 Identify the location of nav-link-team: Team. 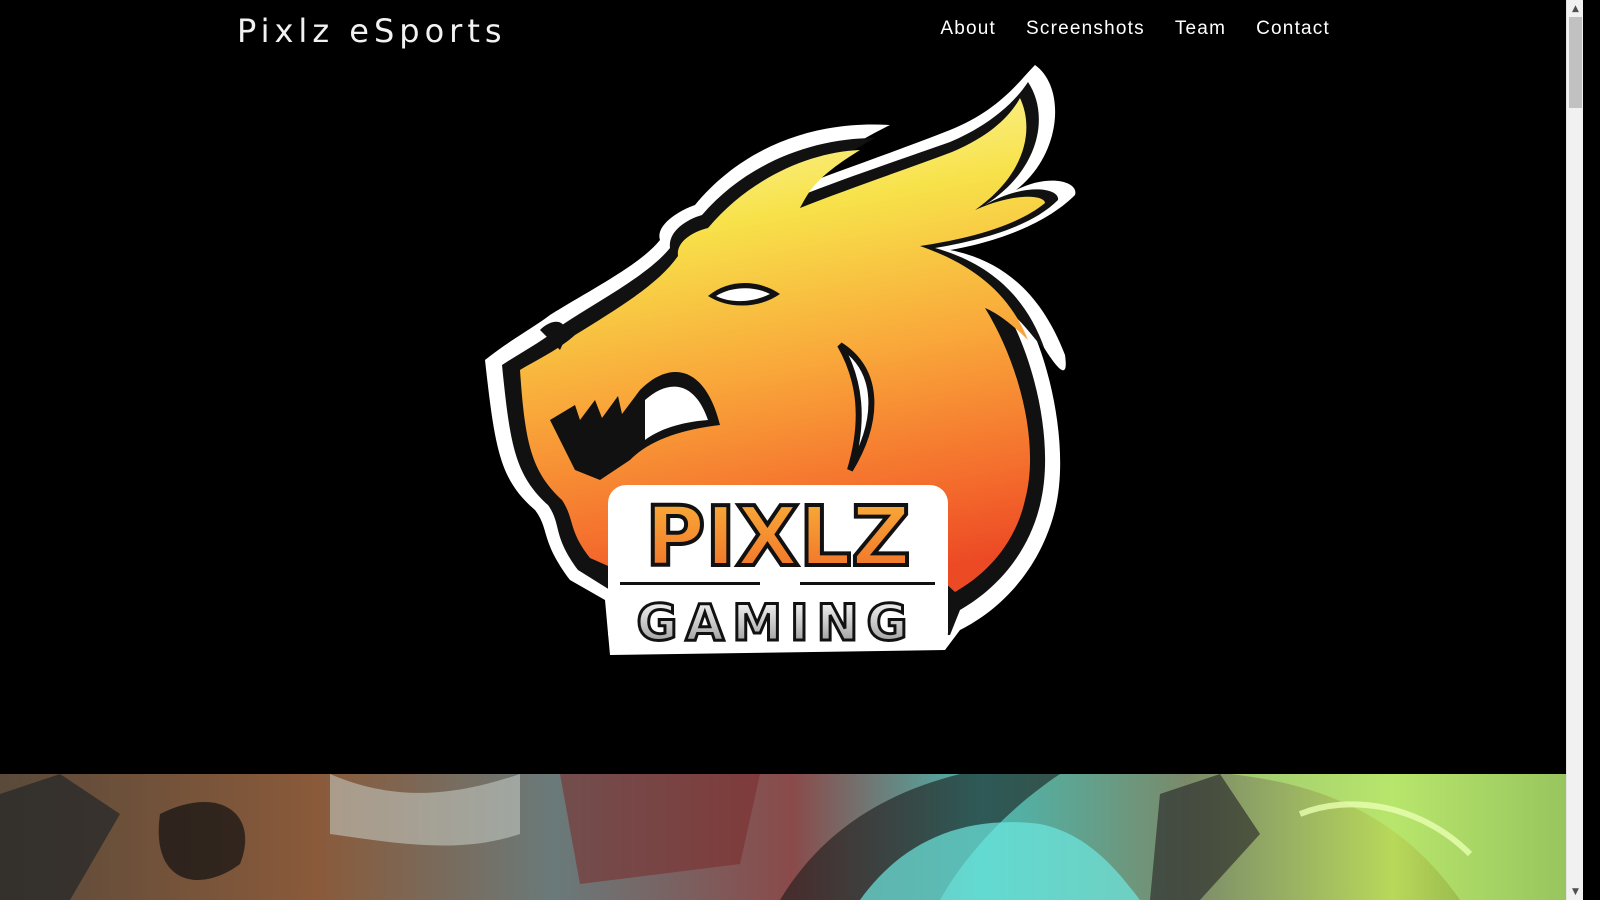
(1200, 28).